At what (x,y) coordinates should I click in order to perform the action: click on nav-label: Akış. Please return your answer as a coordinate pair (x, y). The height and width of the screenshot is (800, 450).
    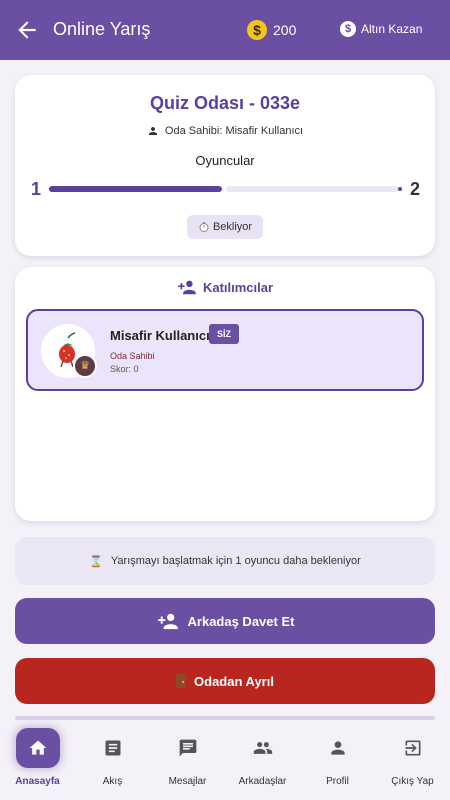
    Looking at the image, I should click on (112, 781).